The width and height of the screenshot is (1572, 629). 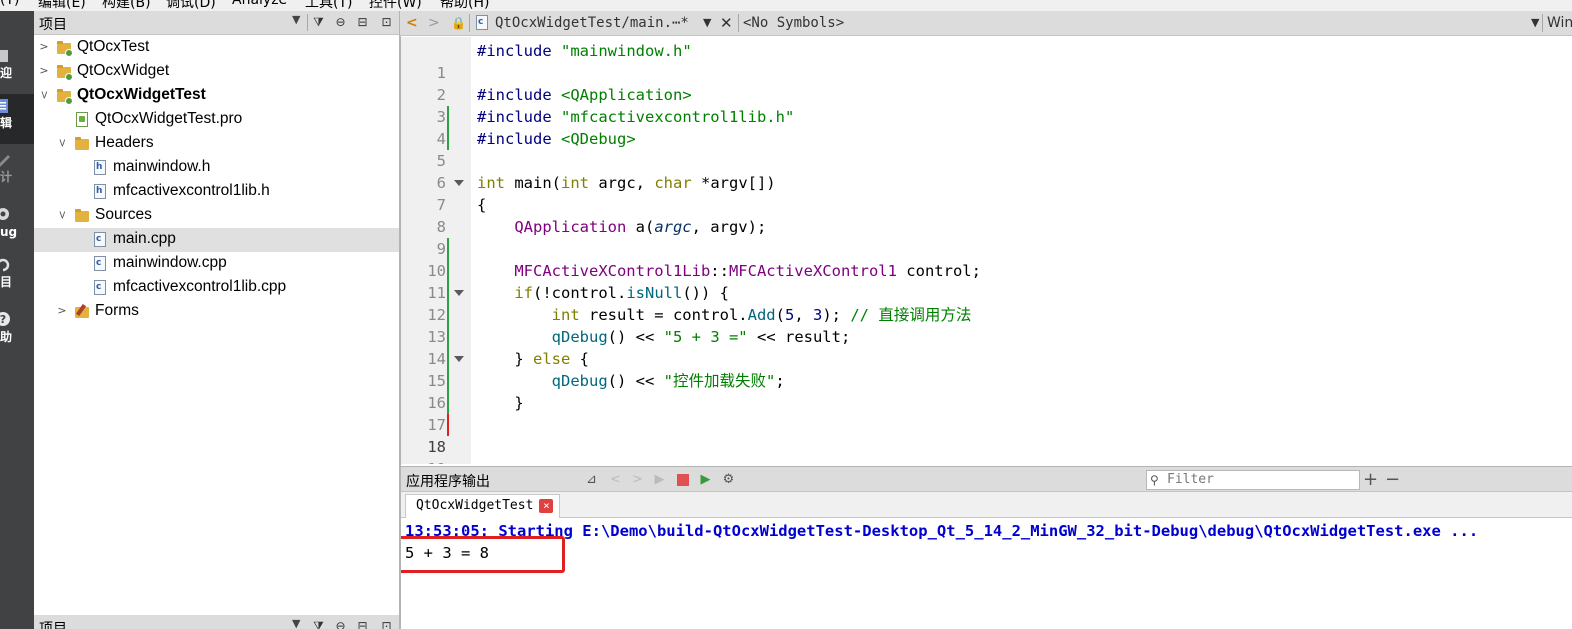 What do you see at coordinates (448, 482) in the screenshot?
I see `output-panel-title: 应用程序输出` at bounding box center [448, 482].